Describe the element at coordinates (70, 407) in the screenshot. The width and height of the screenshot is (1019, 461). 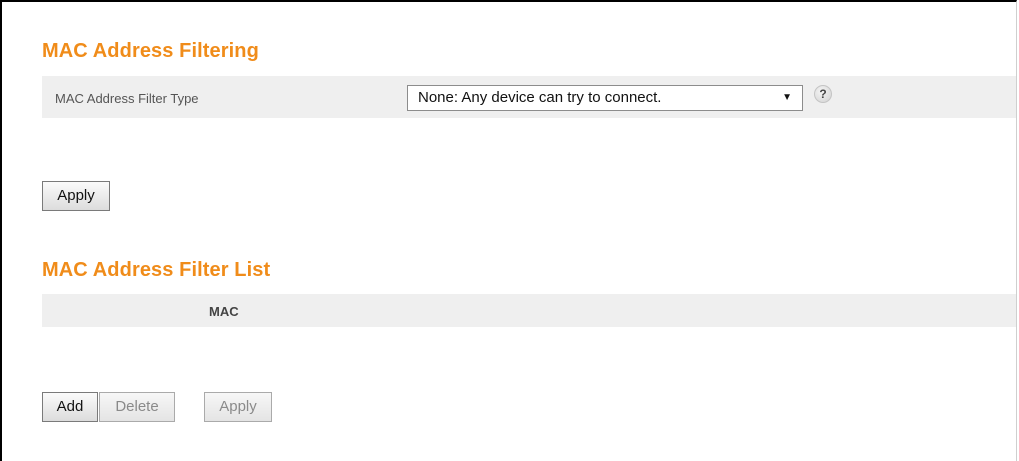
I see `add-button: Add` at that location.